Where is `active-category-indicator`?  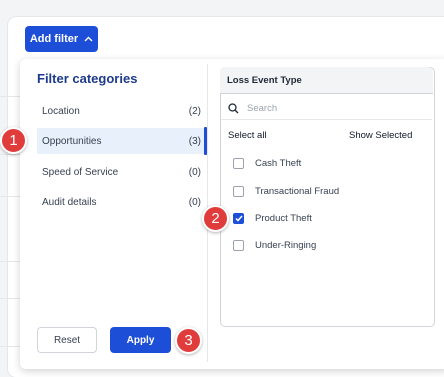
active-category-indicator is located at coordinates (205, 141).